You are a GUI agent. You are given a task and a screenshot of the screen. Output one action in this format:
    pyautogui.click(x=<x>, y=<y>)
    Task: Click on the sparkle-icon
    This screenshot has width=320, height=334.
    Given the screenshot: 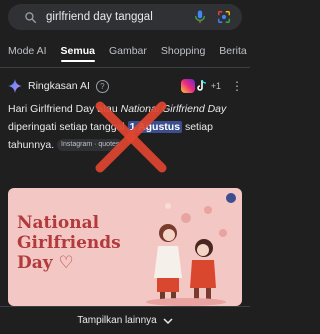 What is the action you would take?
    pyautogui.click(x=15, y=86)
    